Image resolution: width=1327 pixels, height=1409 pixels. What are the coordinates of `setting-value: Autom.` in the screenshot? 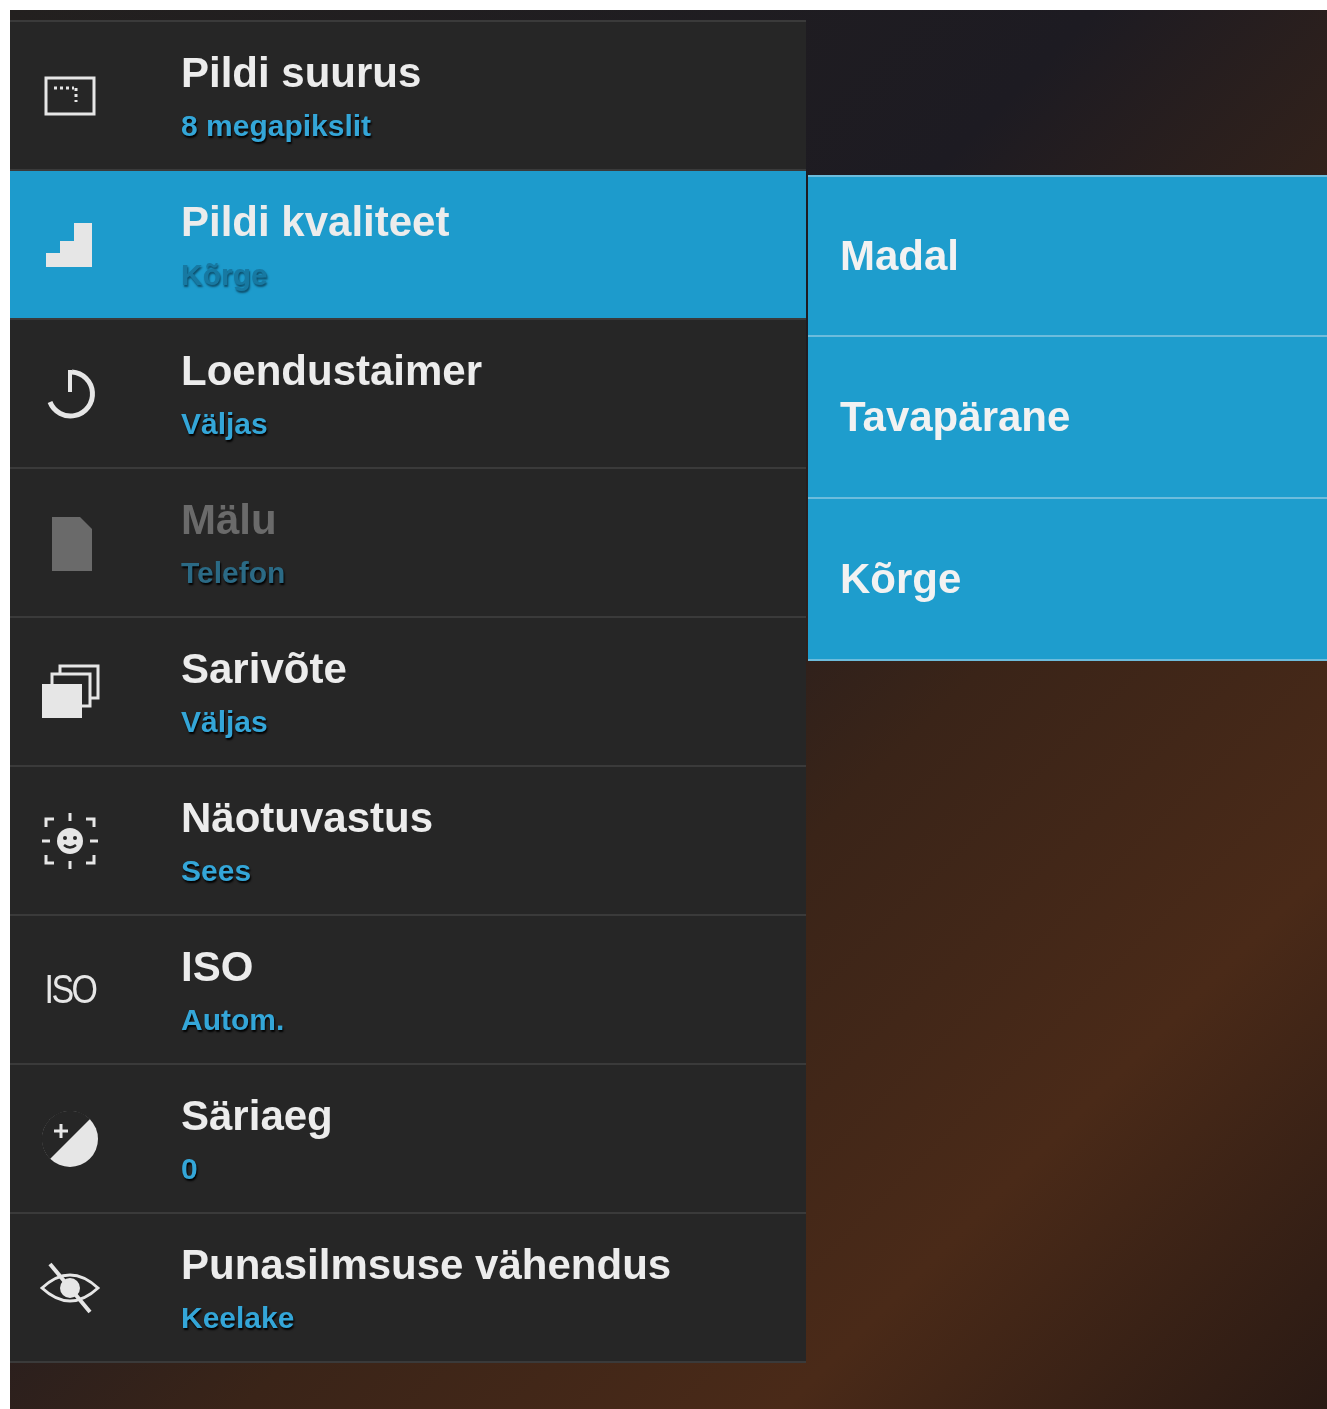 It's located at (233, 1019).